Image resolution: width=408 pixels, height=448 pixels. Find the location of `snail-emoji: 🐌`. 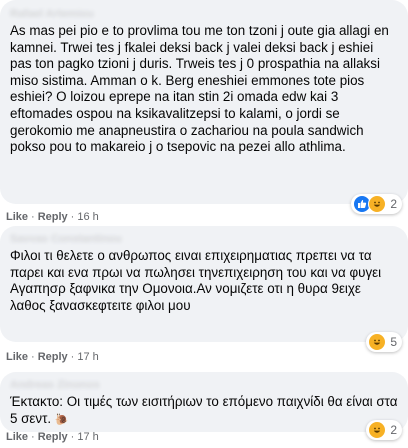

snail-emoji: 🐌 is located at coordinates (61, 419).